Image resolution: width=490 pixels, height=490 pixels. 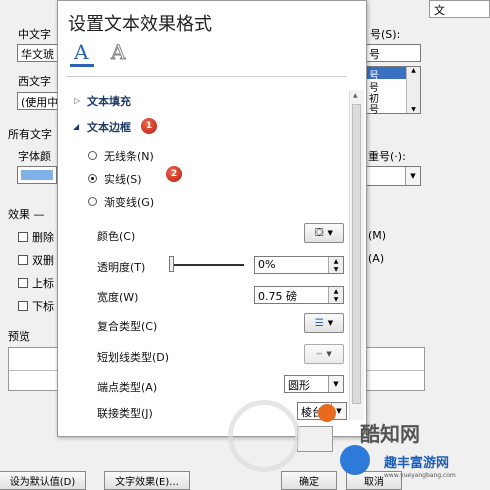 What do you see at coordinates (118, 52) in the screenshot?
I see `text-effects-icon: A` at bounding box center [118, 52].